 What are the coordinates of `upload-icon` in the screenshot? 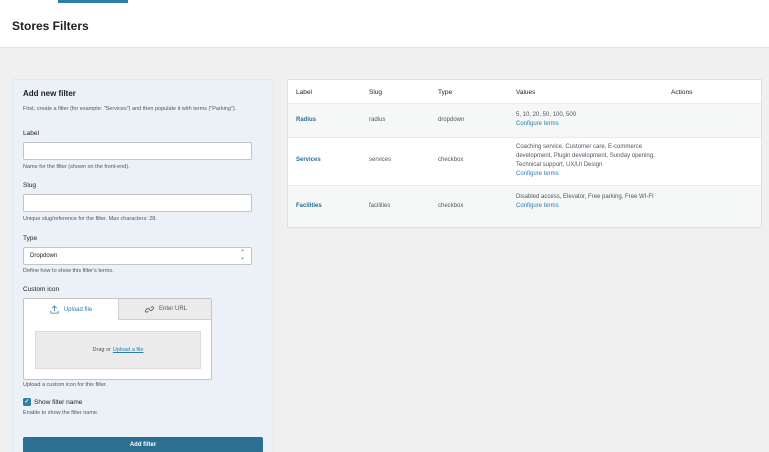 It's located at (54, 309).